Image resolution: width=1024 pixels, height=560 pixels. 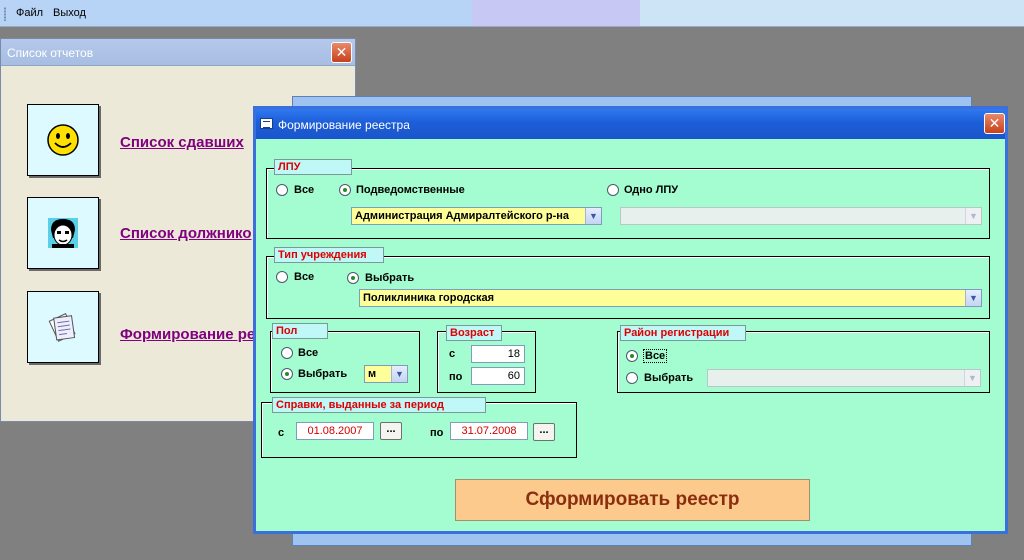 I want to click on inst-type-select: Поликлиника городская ▼, so click(x=670, y=298).